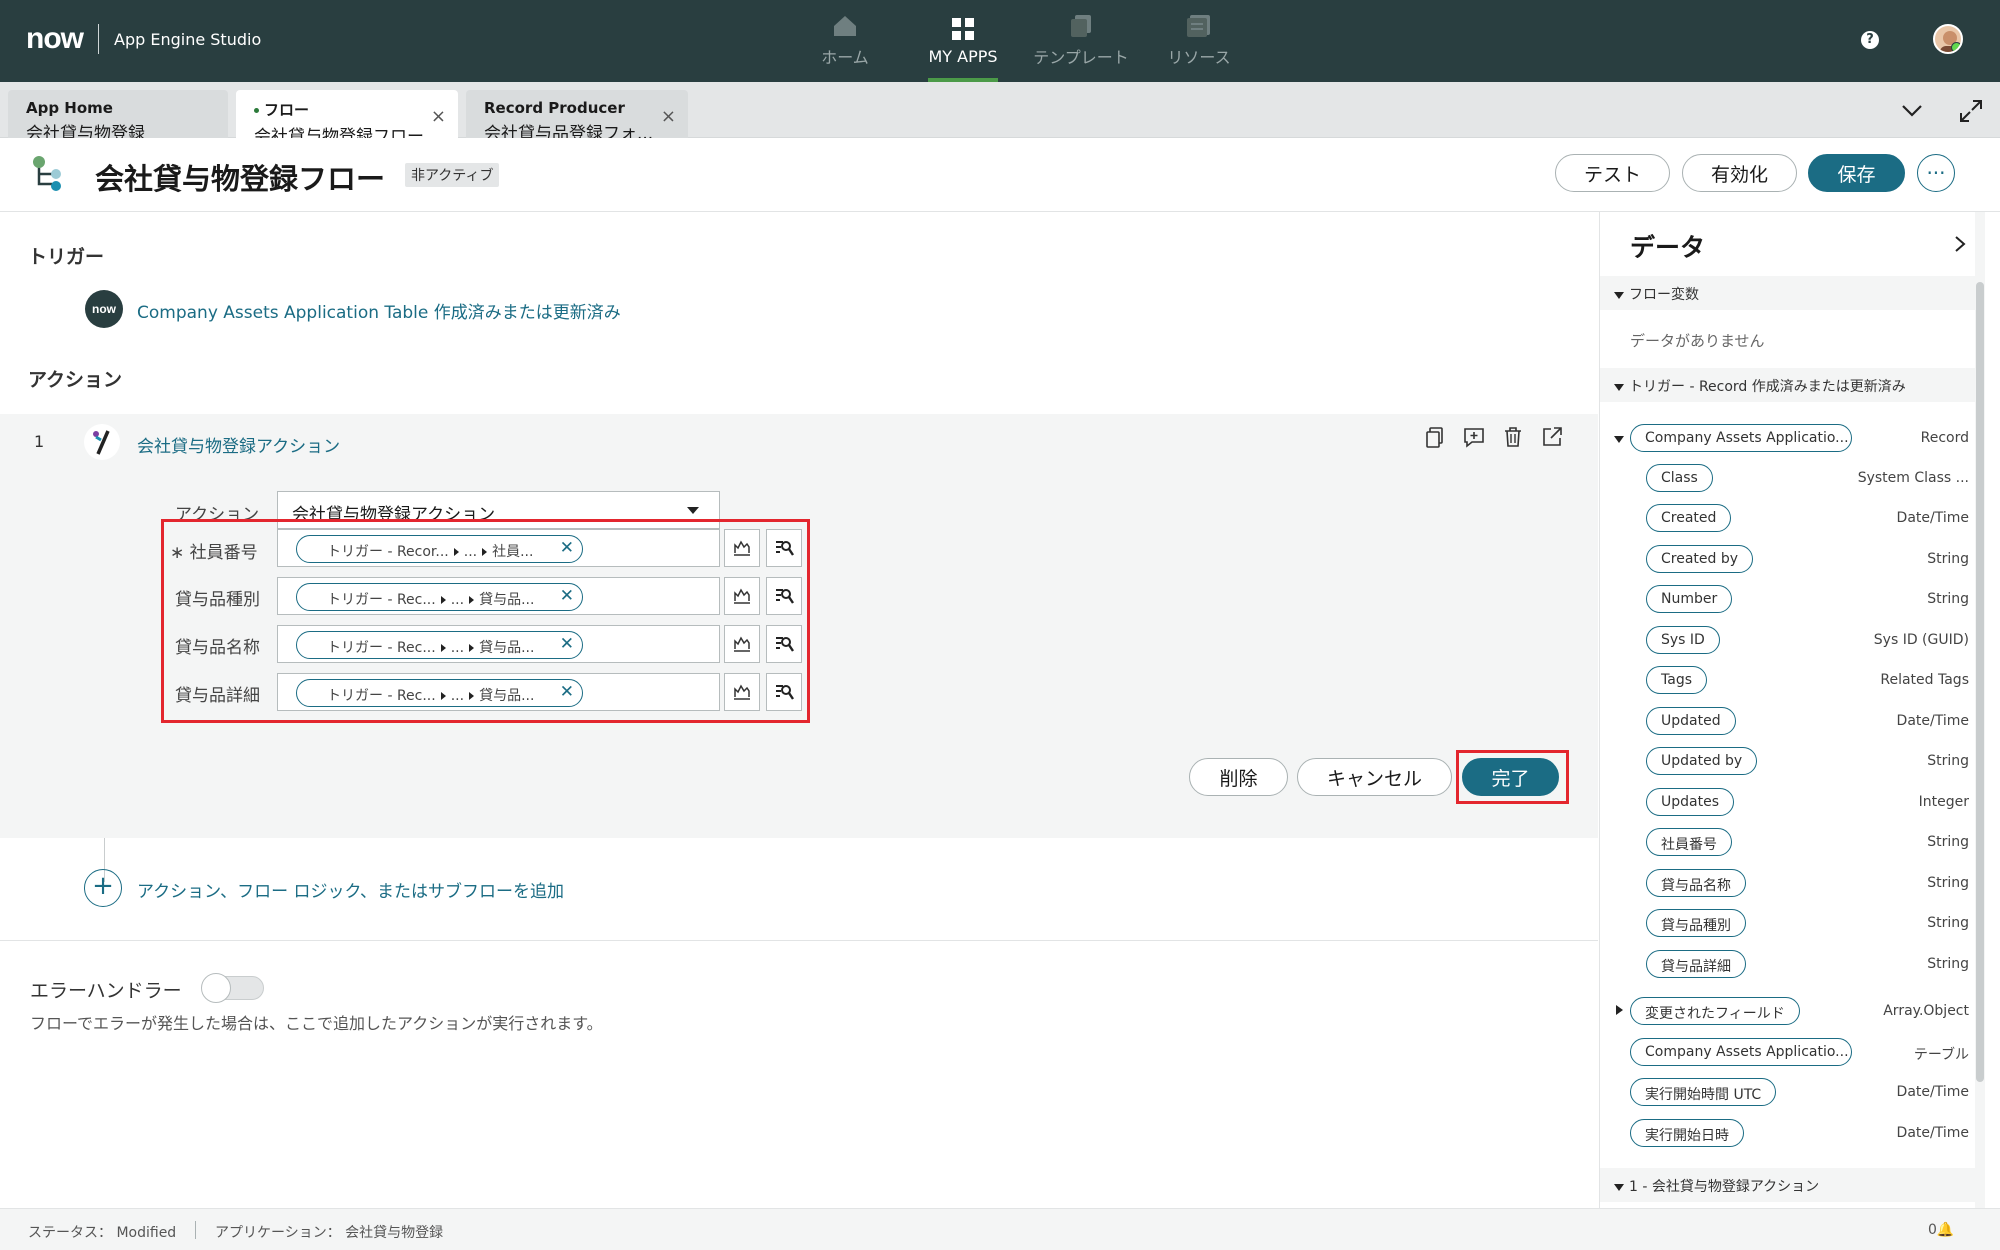 The height and width of the screenshot is (1250, 2000). I want to click on chevron-right-icon, so click(1960, 244).